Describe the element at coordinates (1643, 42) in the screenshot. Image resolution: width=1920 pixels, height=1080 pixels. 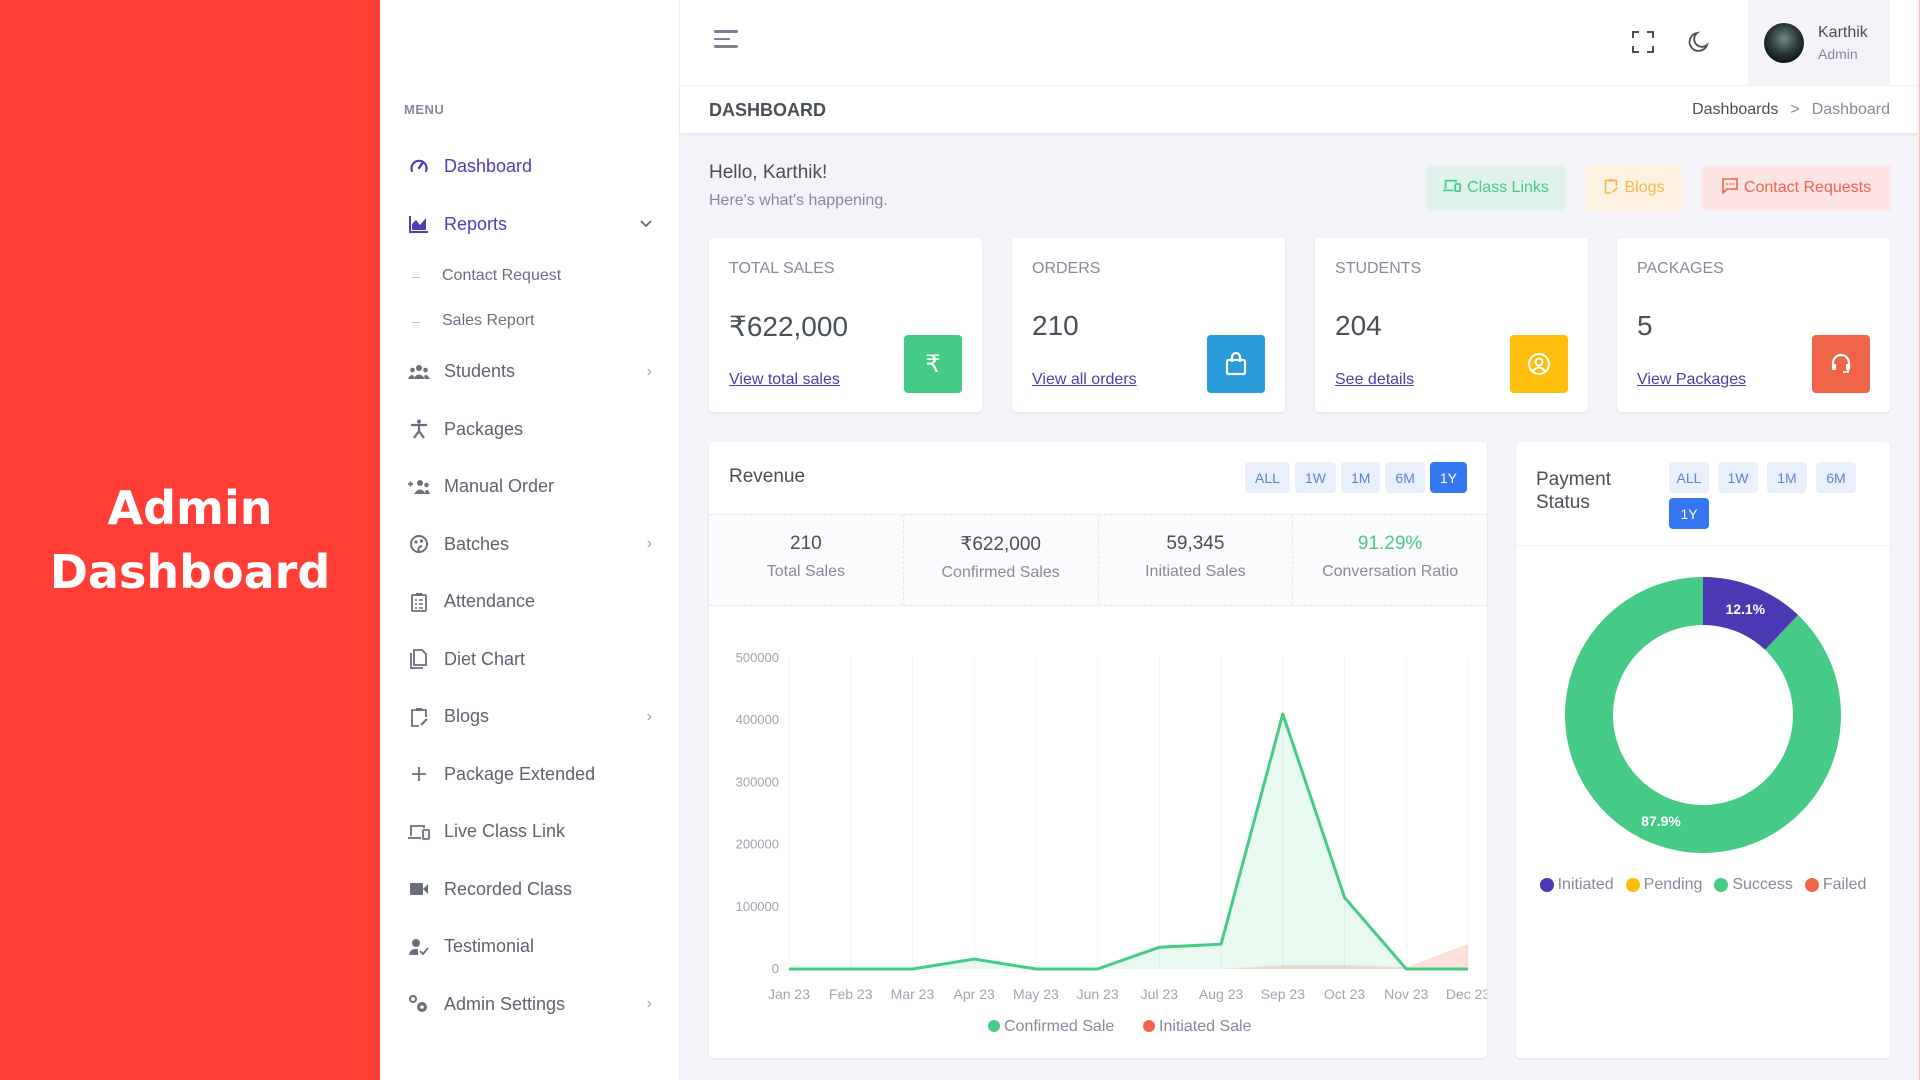
I see `fullscreen-icon` at that location.